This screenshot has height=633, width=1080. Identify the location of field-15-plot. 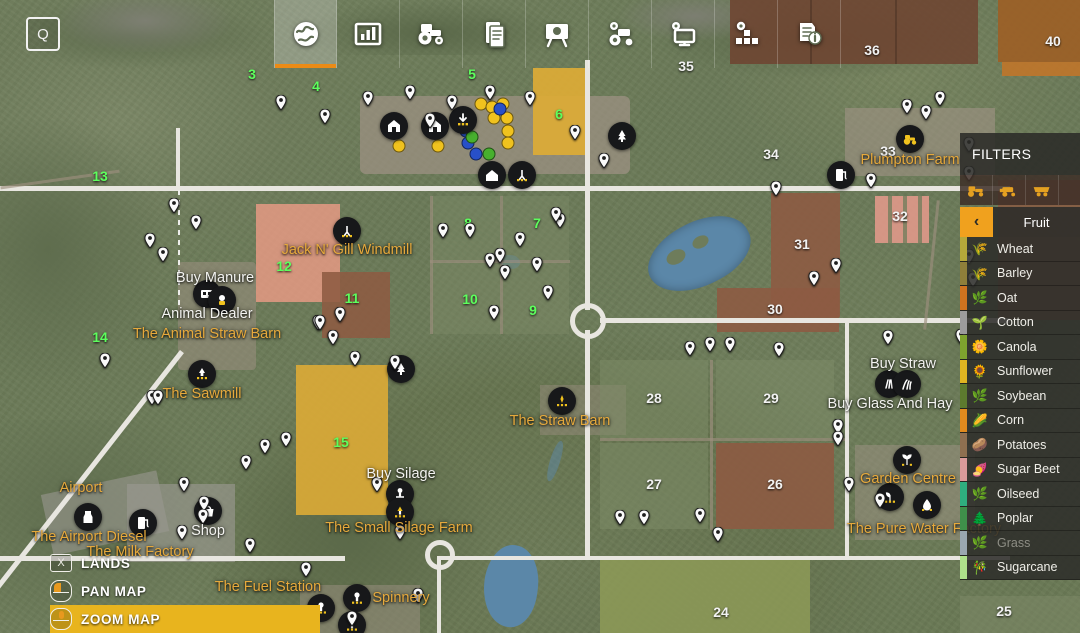
(342, 440).